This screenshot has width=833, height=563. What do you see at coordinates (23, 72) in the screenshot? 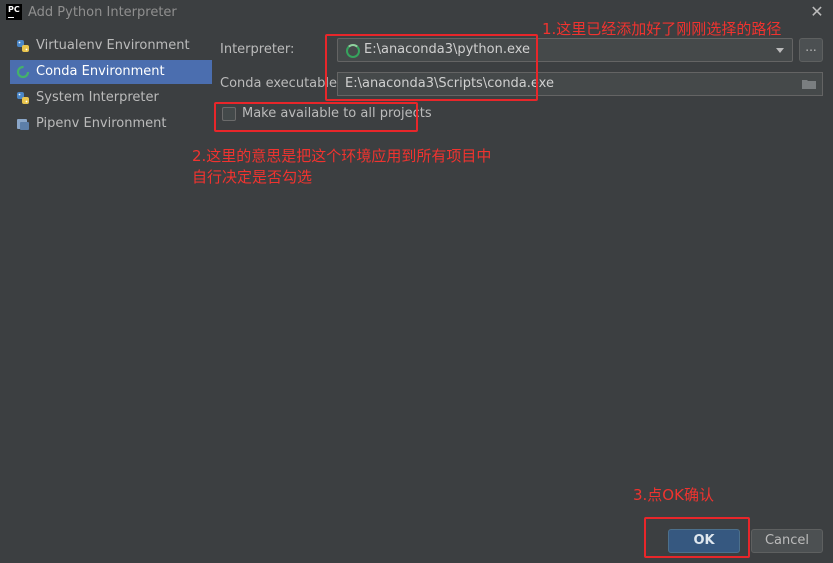
I see `conda-icon` at bounding box center [23, 72].